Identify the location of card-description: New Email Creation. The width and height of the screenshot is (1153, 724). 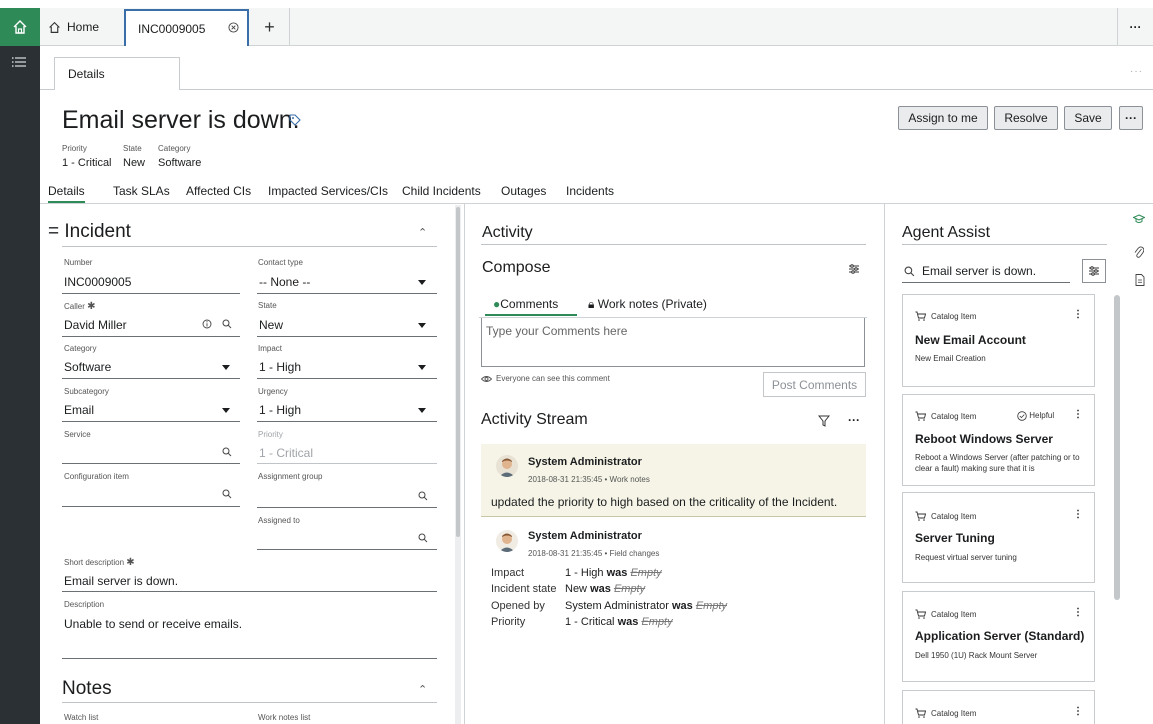
(950, 358).